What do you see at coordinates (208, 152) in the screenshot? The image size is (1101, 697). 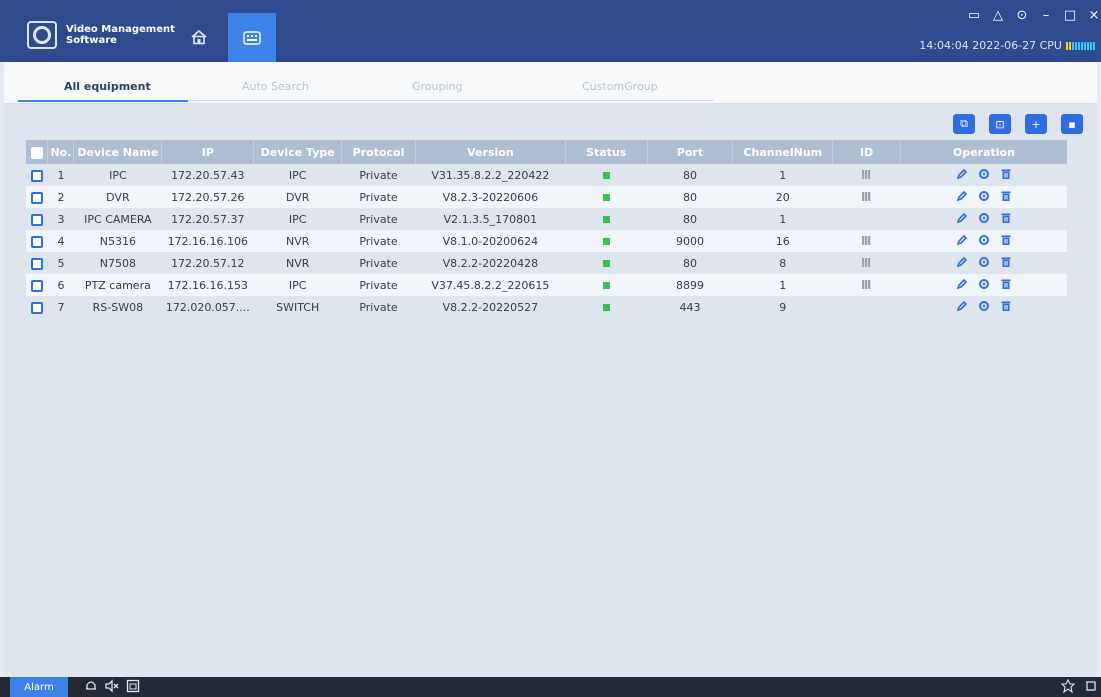 I see `col-ip: IP` at bounding box center [208, 152].